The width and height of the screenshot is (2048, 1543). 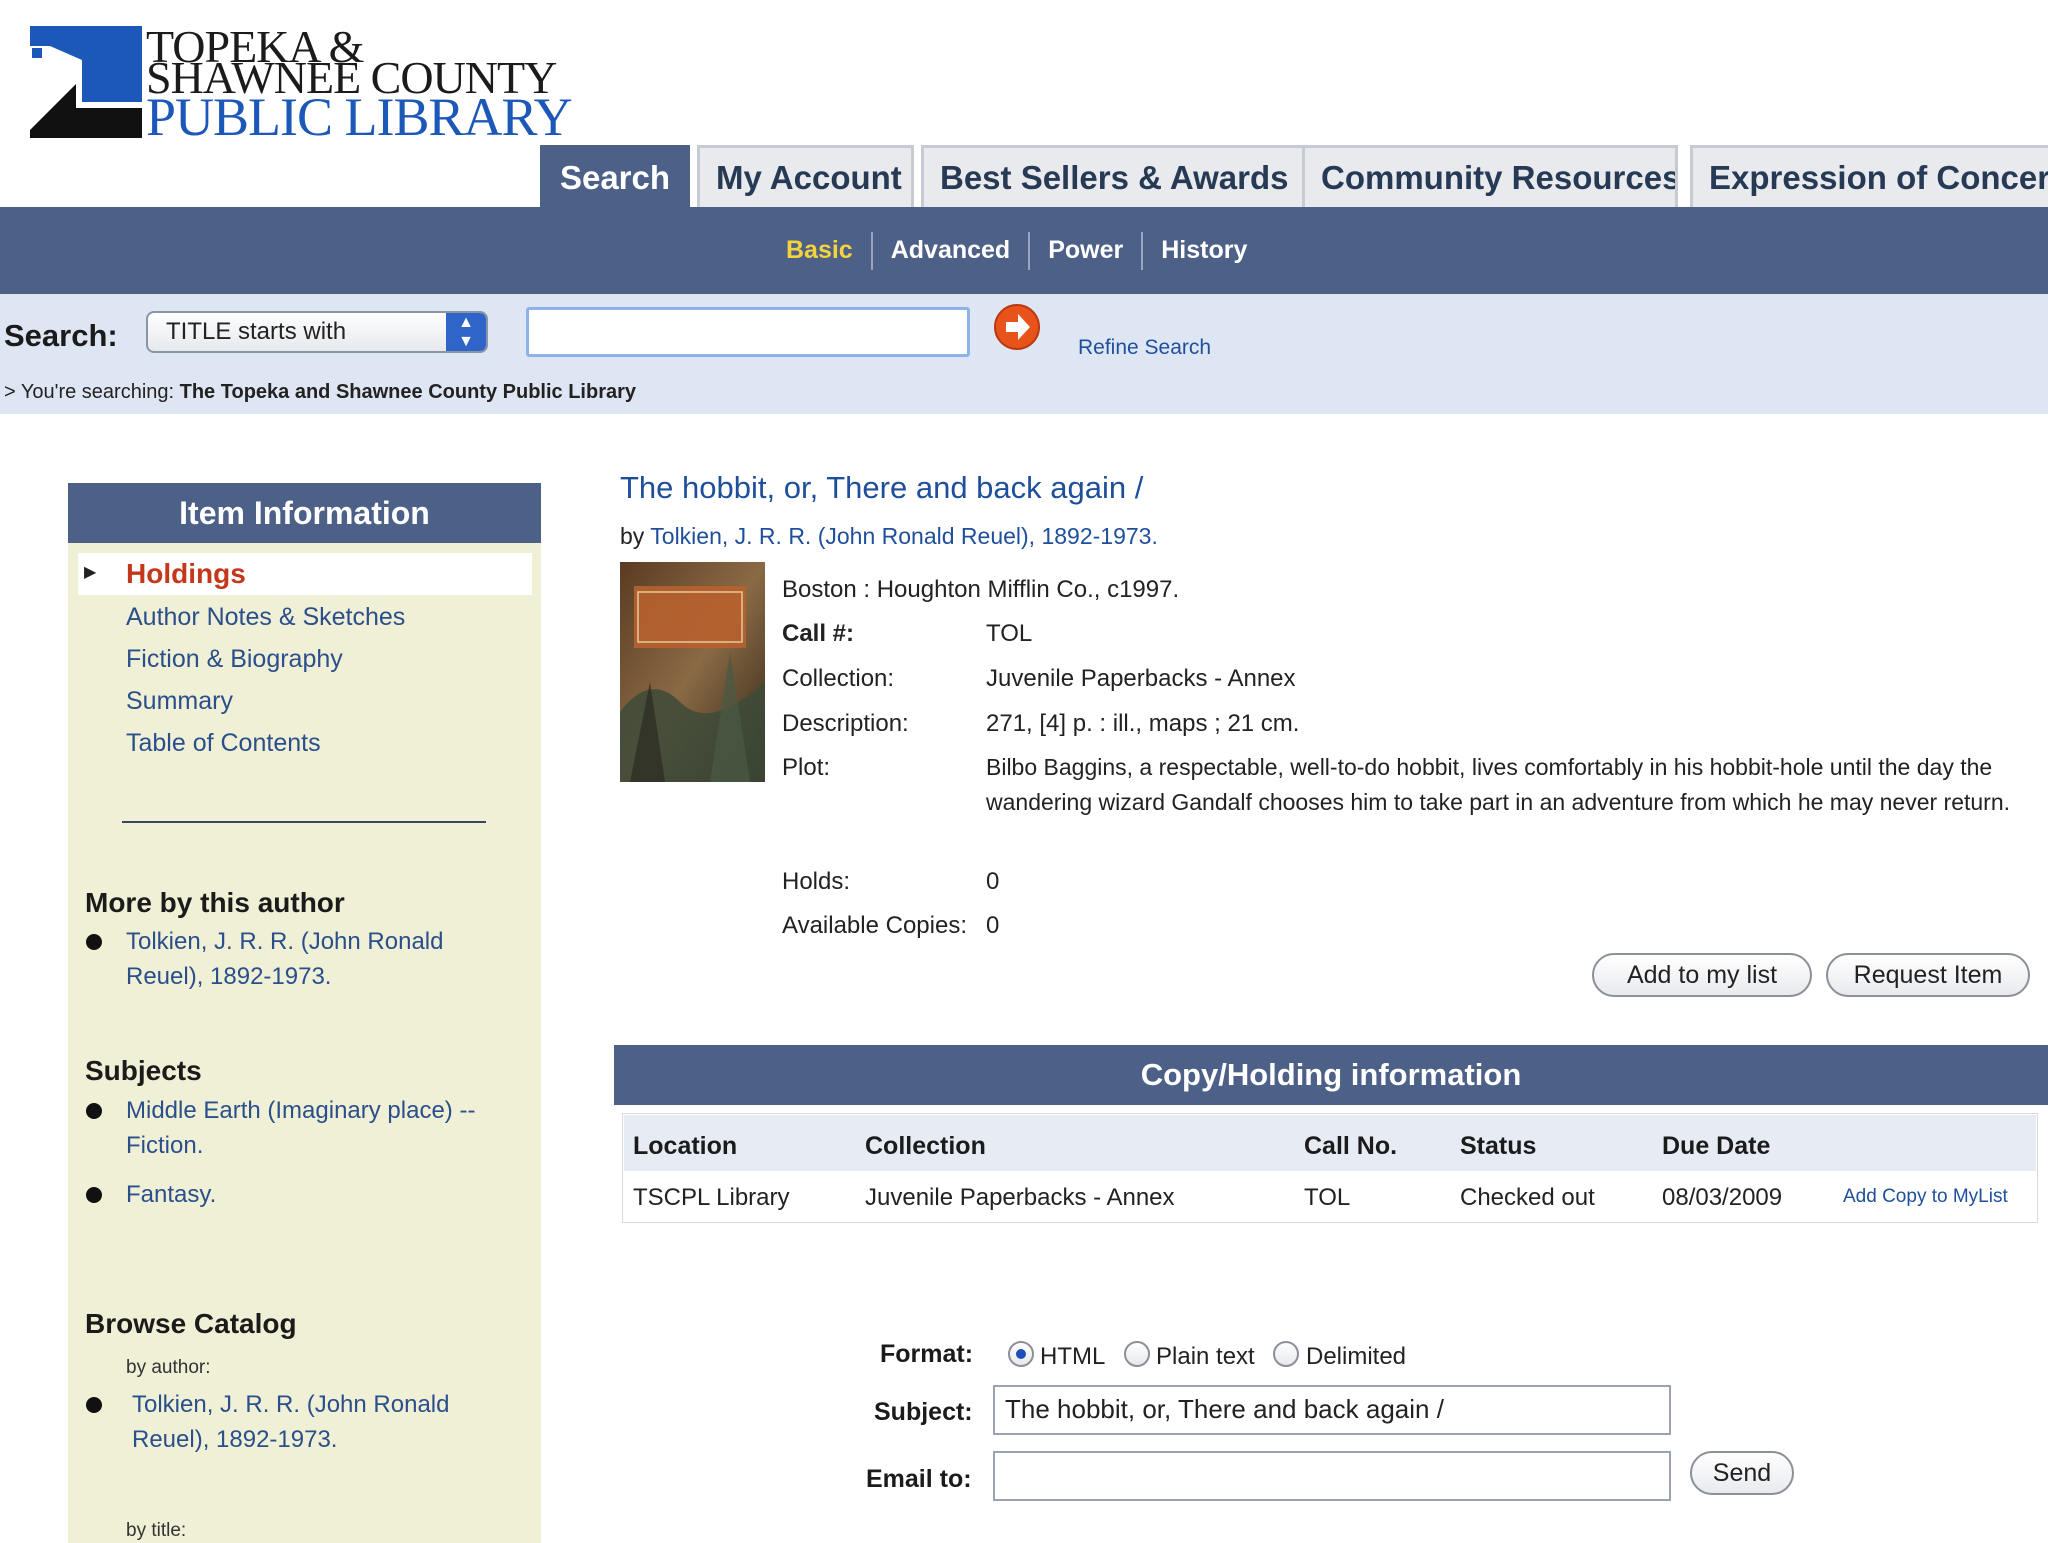 What do you see at coordinates (1141, 678) in the screenshot?
I see `collection-value: Juvenile Paperbacks - Annex` at bounding box center [1141, 678].